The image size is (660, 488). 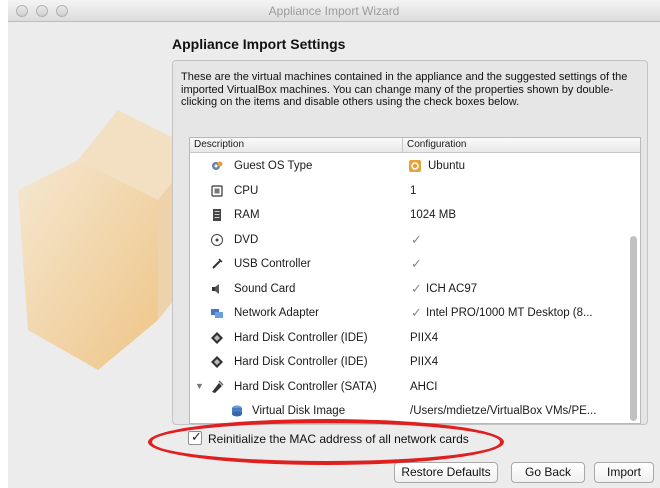 What do you see at coordinates (217, 240) in the screenshot?
I see `dvd-icon` at bounding box center [217, 240].